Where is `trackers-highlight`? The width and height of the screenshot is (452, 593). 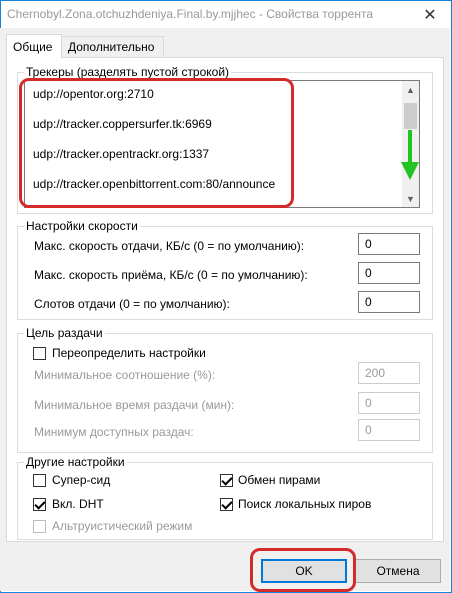
trackers-highlight is located at coordinates (156, 143).